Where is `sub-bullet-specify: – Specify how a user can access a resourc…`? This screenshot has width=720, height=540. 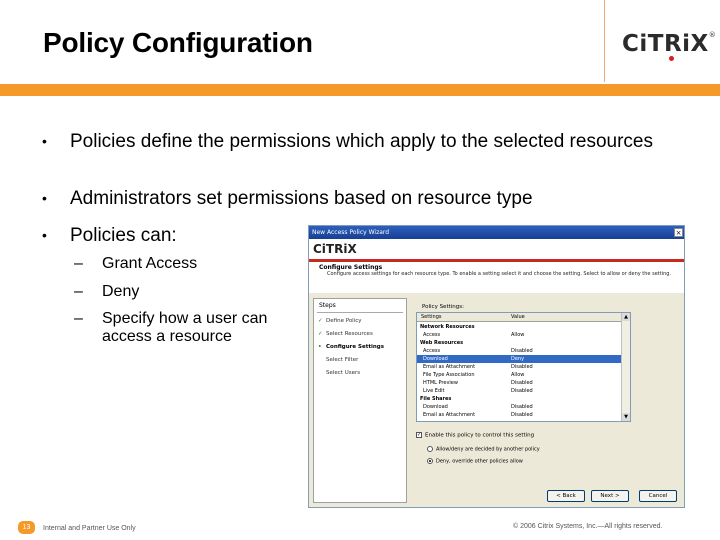
sub-bullet-specify: – Specify how a user can access a resourc… is located at coordinates (188, 328).